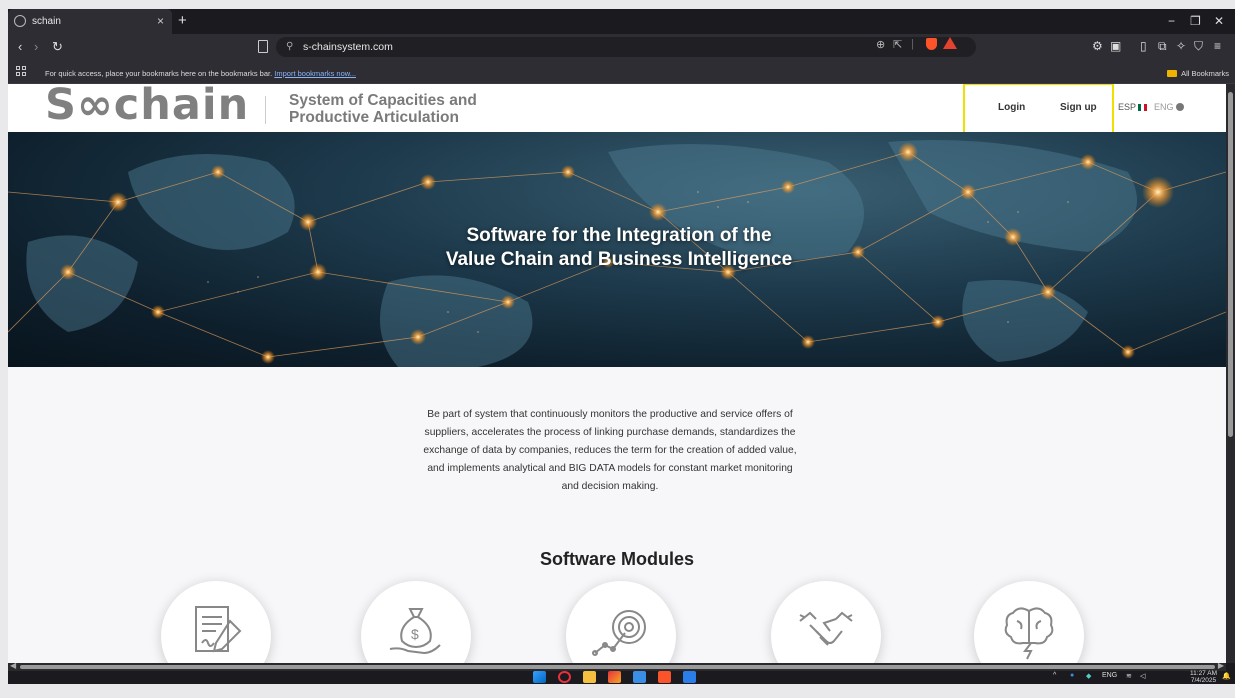 The height and width of the screenshot is (698, 1235). Describe the element at coordinates (1109, 675) in the screenshot. I see `language-indicator: ENG` at that location.